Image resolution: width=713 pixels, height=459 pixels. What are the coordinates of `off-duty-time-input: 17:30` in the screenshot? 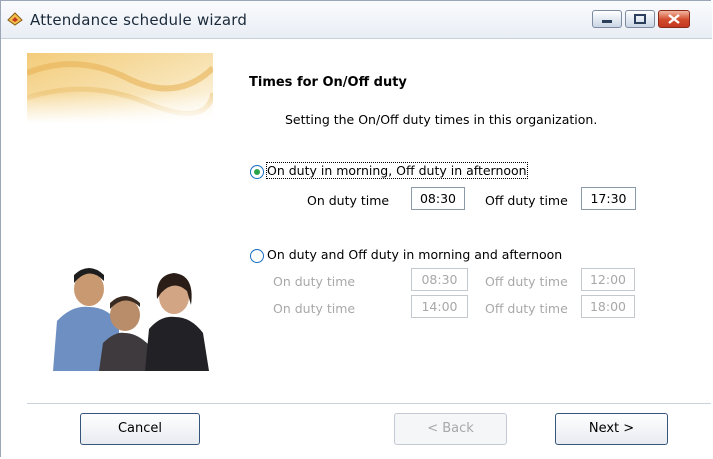 It's located at (608, 198).